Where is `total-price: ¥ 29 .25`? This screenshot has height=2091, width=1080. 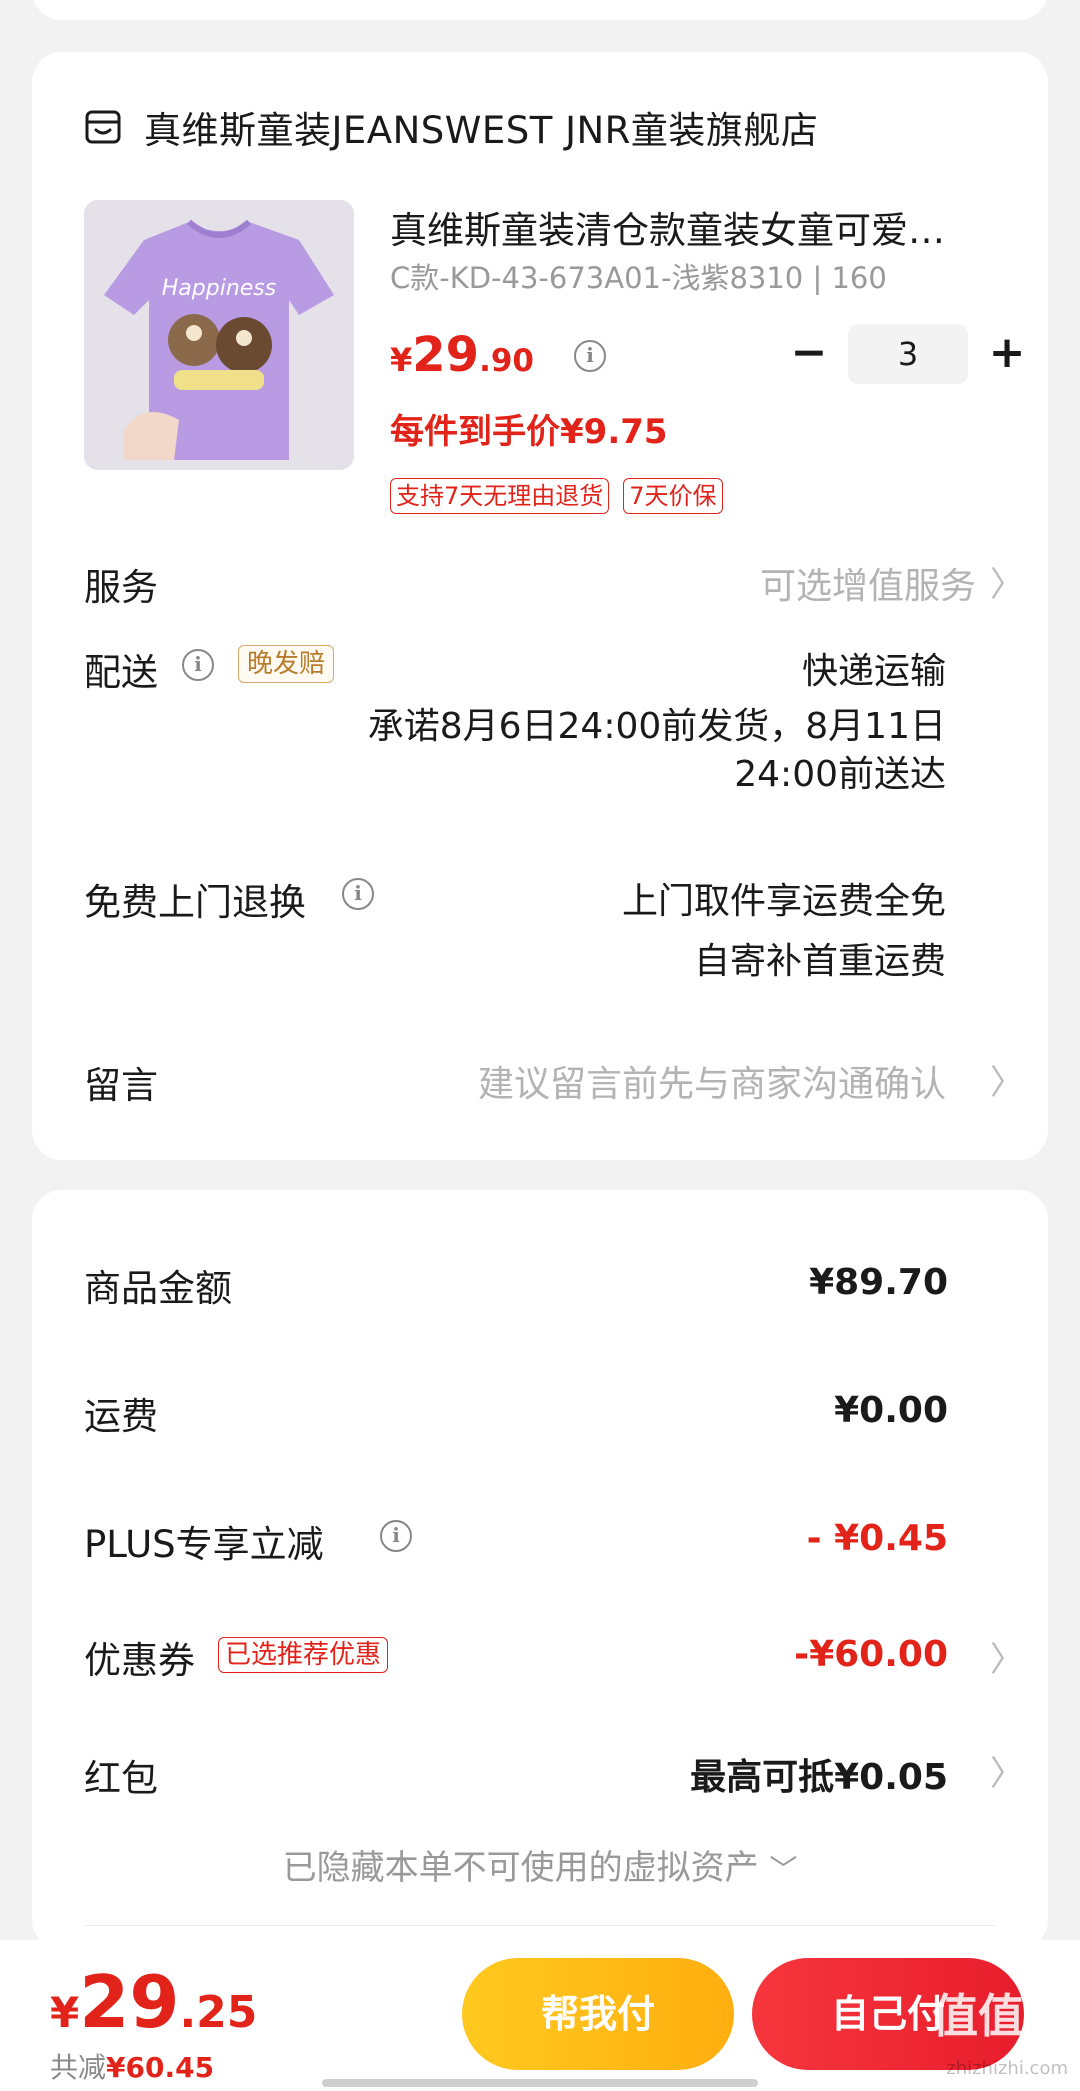
total-price: ¥ 29 .25 is located at coordinates (153, 2002).